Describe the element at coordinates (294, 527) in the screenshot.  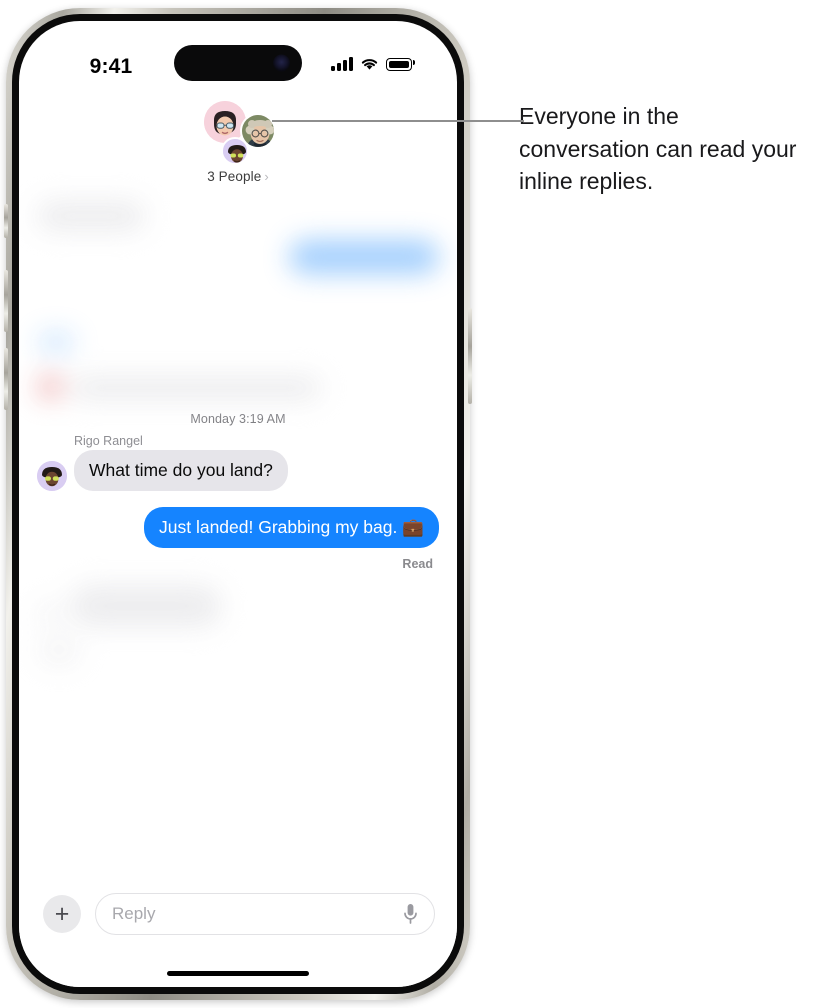
I see `message-bubble-outgoing: Just landed! Grabbing my bag. 💼` at that location.